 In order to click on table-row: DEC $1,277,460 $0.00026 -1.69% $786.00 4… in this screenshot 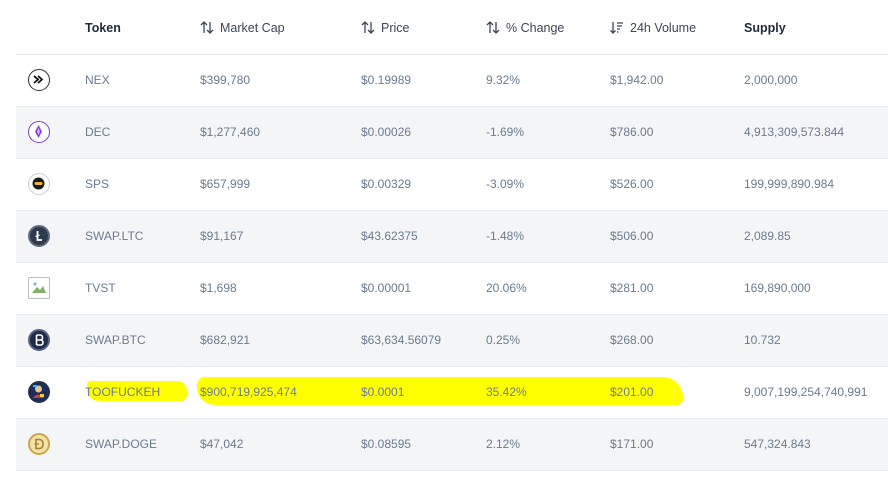, I will do `click(452, 133)`.